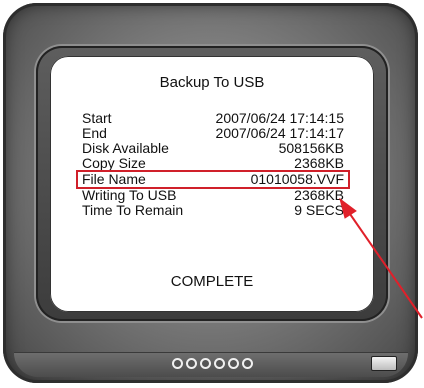  Describe the element at coordinates (311, 148) in the screenshot. I see `row-value: 508156KB` at that location.